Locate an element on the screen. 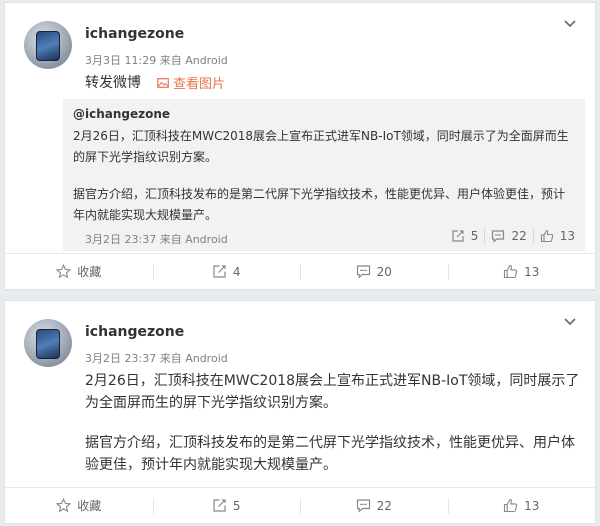  post-footer: 收藏 5 22 13 is located at coordinates (300, 505).